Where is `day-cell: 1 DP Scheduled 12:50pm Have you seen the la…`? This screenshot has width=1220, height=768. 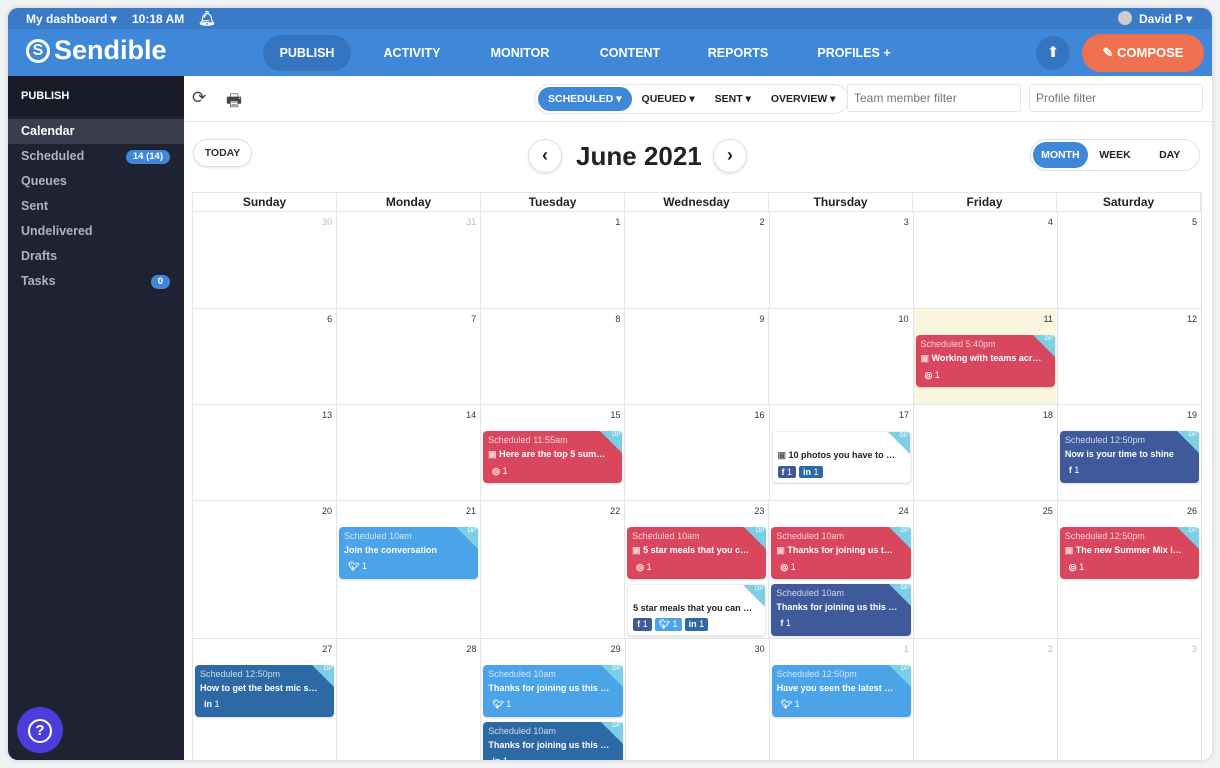
day-cell: 1 DP Scheduled 12:50pm Have you seen the la… is located at coordinates (842, 699).